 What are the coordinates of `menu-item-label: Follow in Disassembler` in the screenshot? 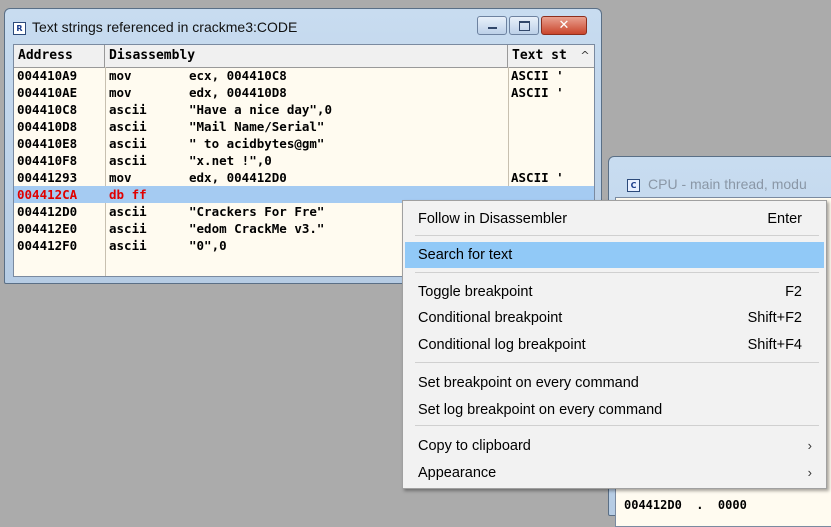 It's located at (493, 219).